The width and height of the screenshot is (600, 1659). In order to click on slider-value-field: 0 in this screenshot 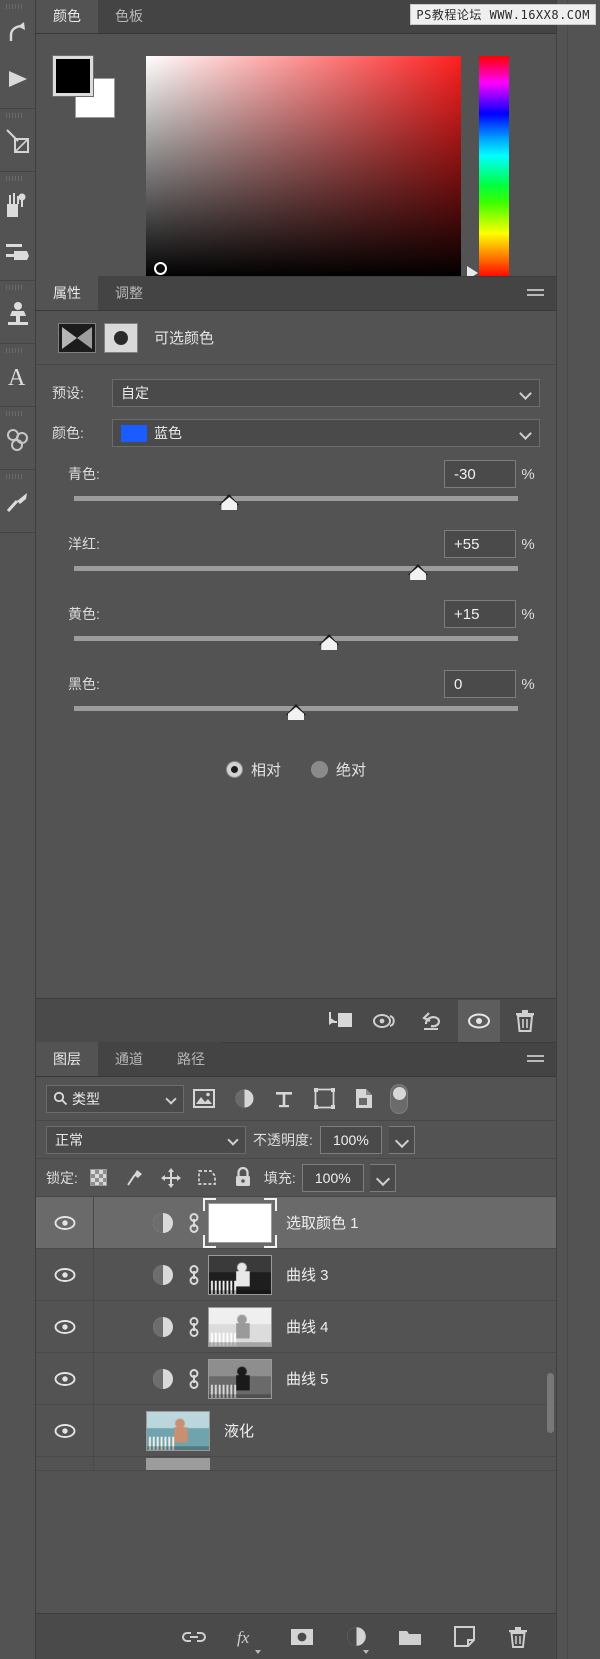, I will do `click(480, 684)`.